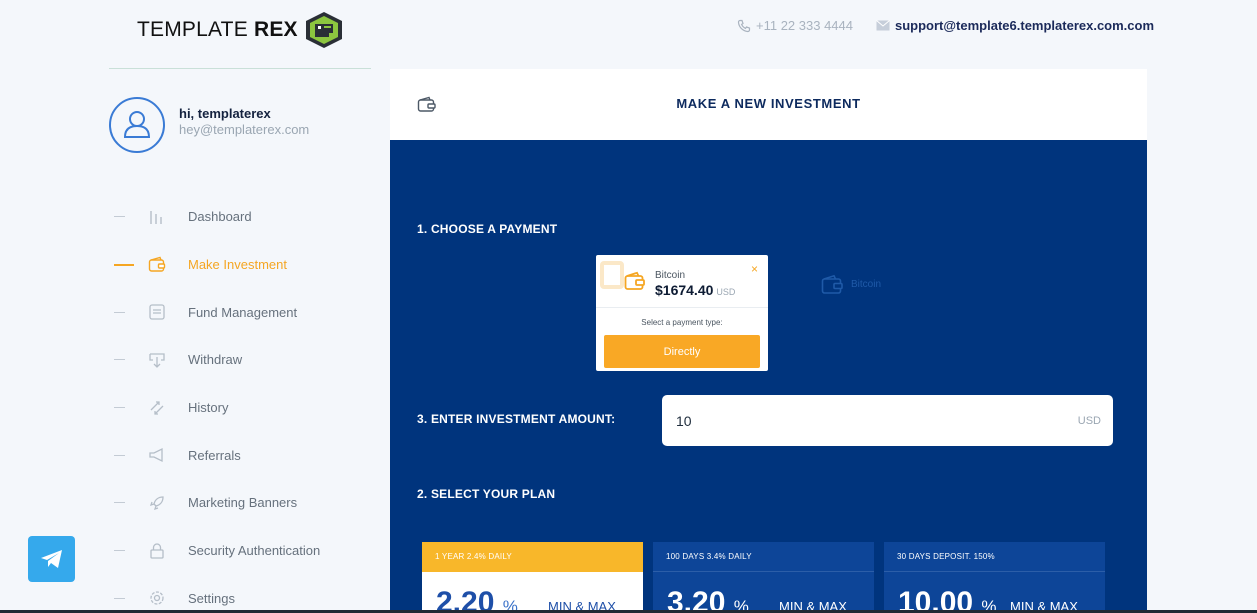  Describe the element at coordinates (254, 551) in the screenshot. I see `sidebar-item-label: Security Authentication` at that location.